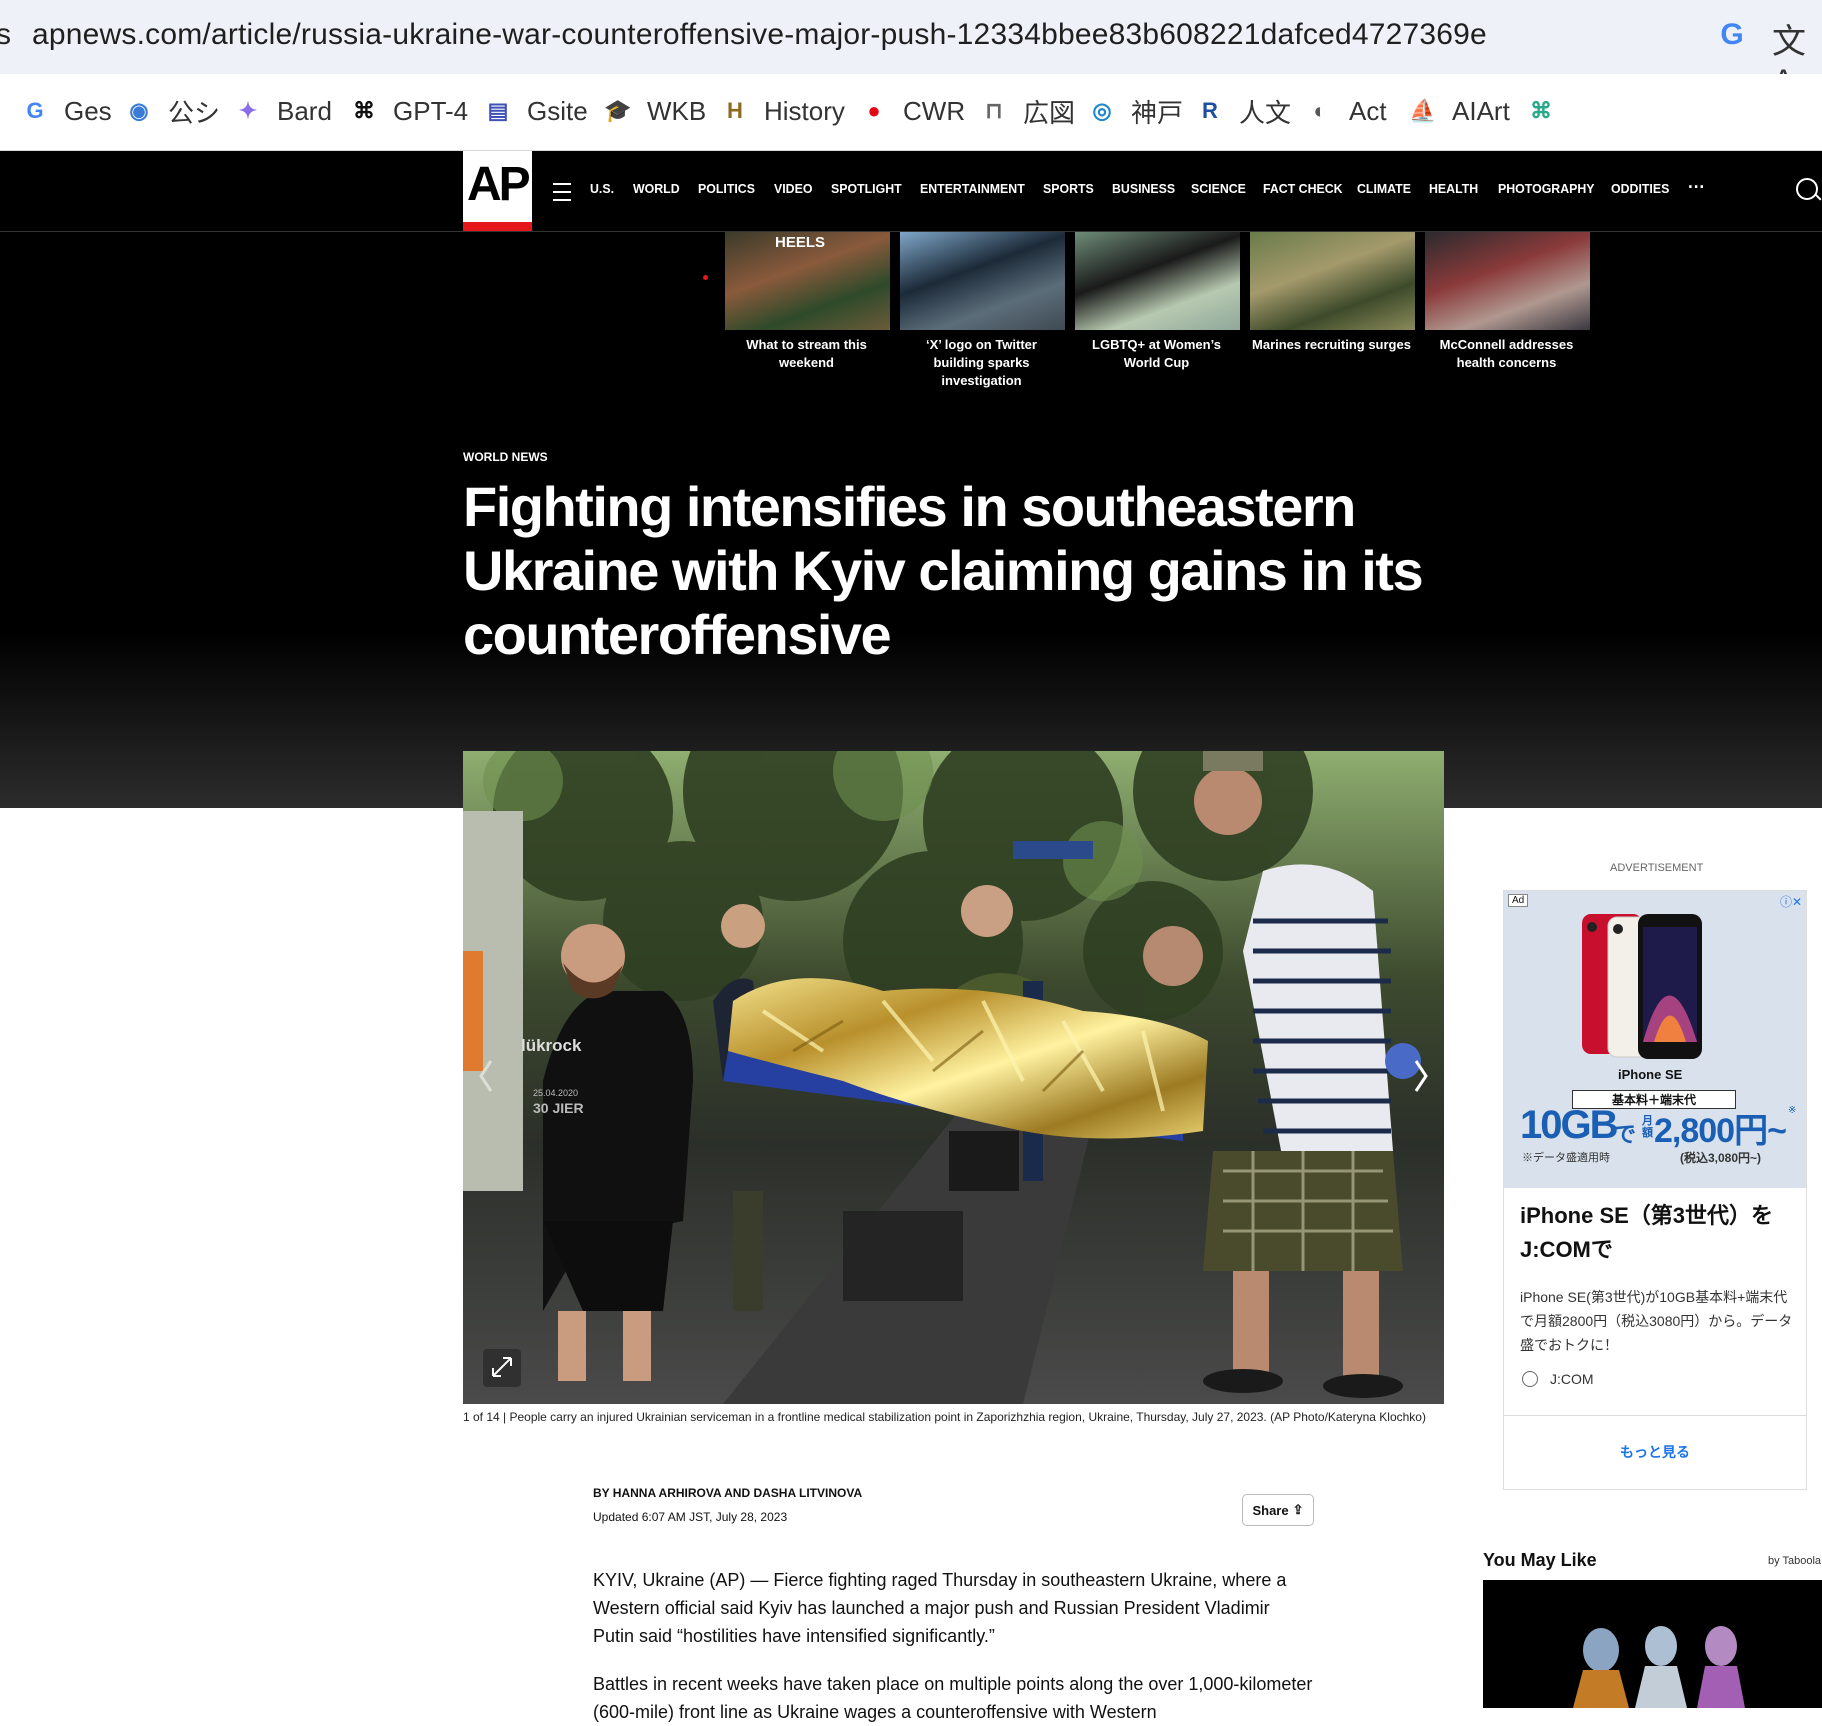 This screenshot has height=1726, width=1822. I want to click on search-icon, so click(1807, 189).